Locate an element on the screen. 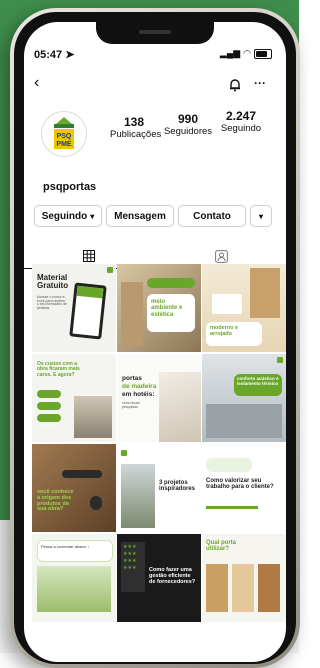 Image resolution: width=320 pixels, height=668 pixels. post-title: Pensa a comentar abaixo ↓ is located at coordinates (65, 546).